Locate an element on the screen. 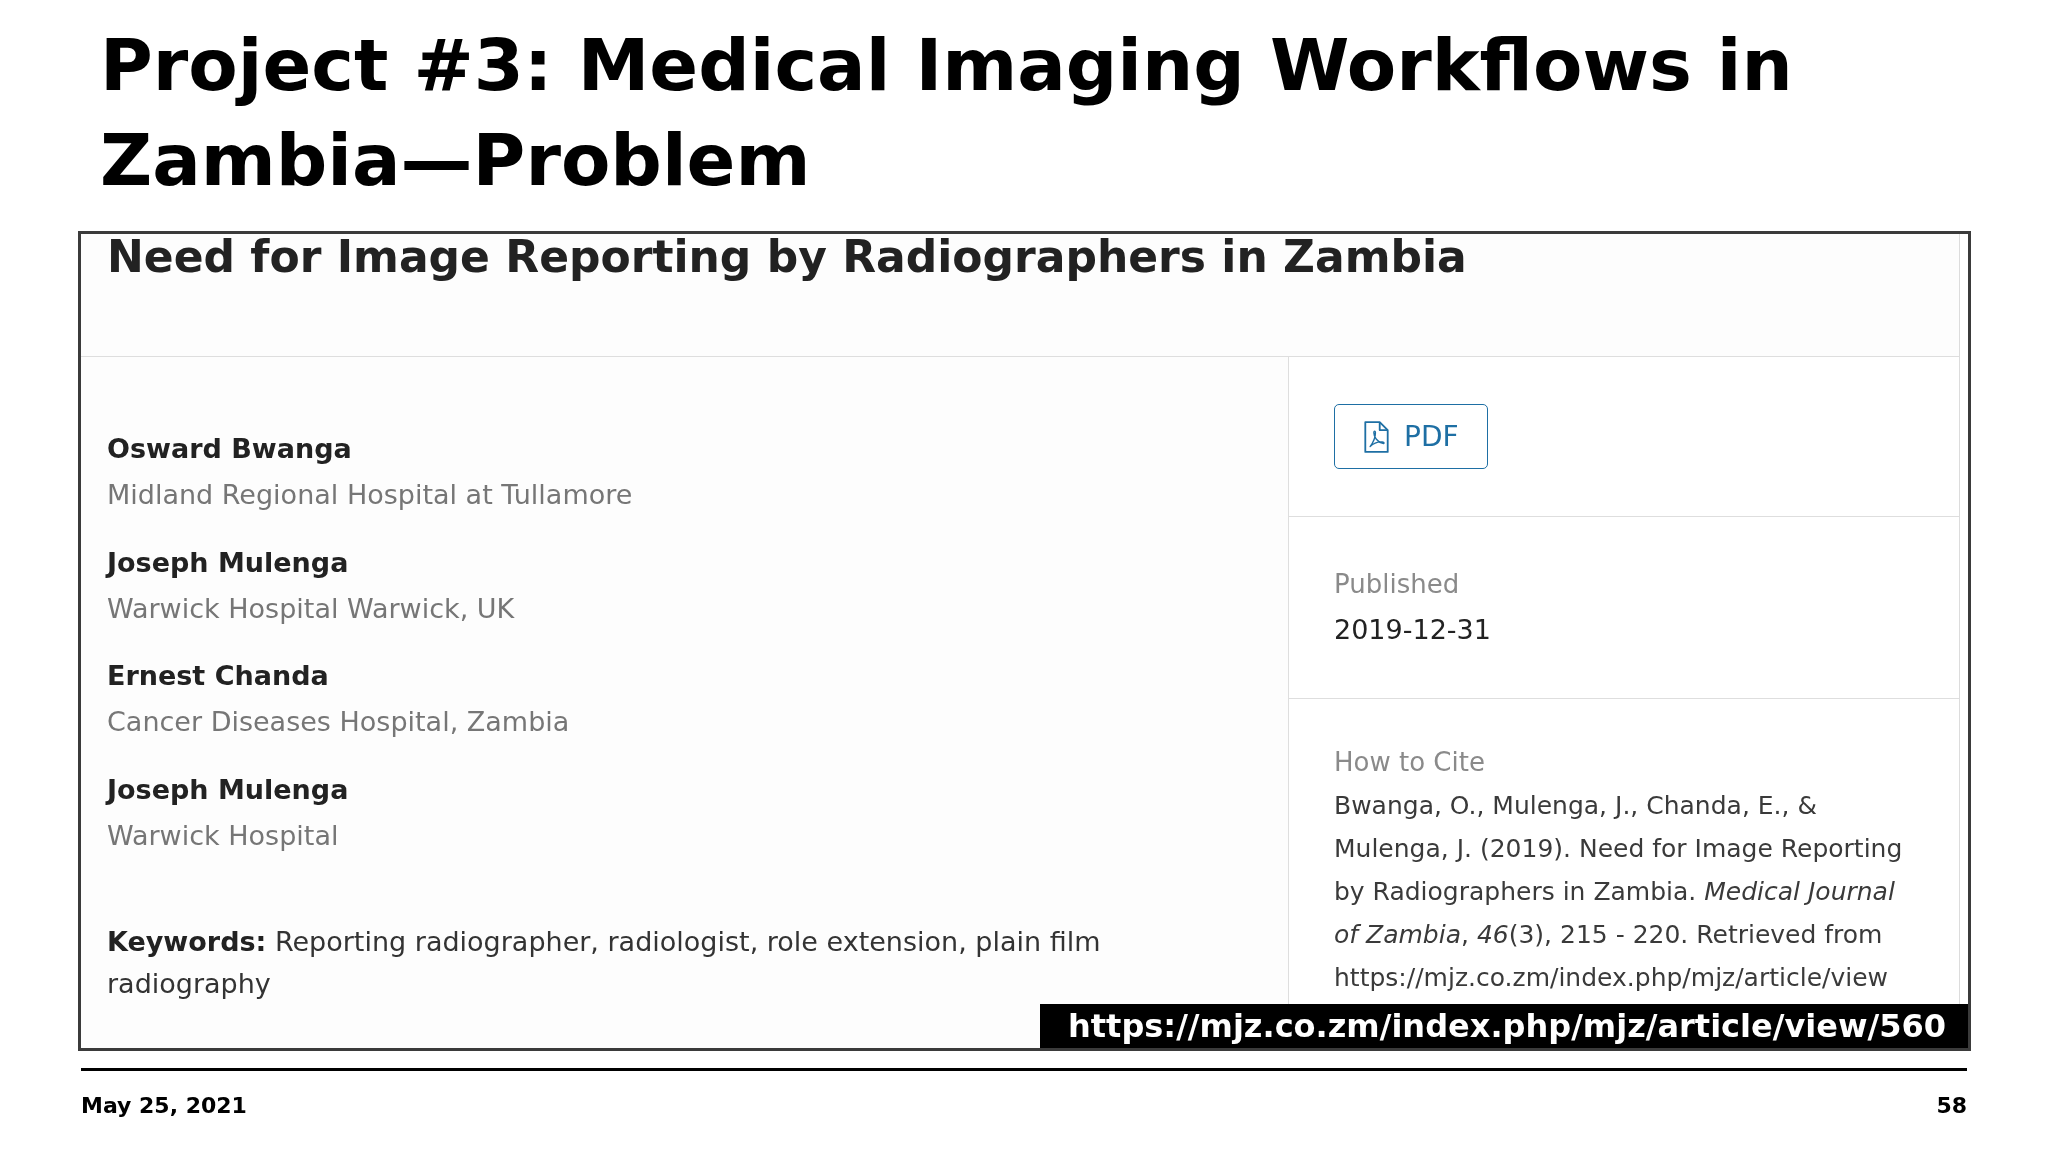 The width and height of the screenshot is (2048, 1152). author-affiliation: Warwick Hospital is located at coordinates (223, 835).